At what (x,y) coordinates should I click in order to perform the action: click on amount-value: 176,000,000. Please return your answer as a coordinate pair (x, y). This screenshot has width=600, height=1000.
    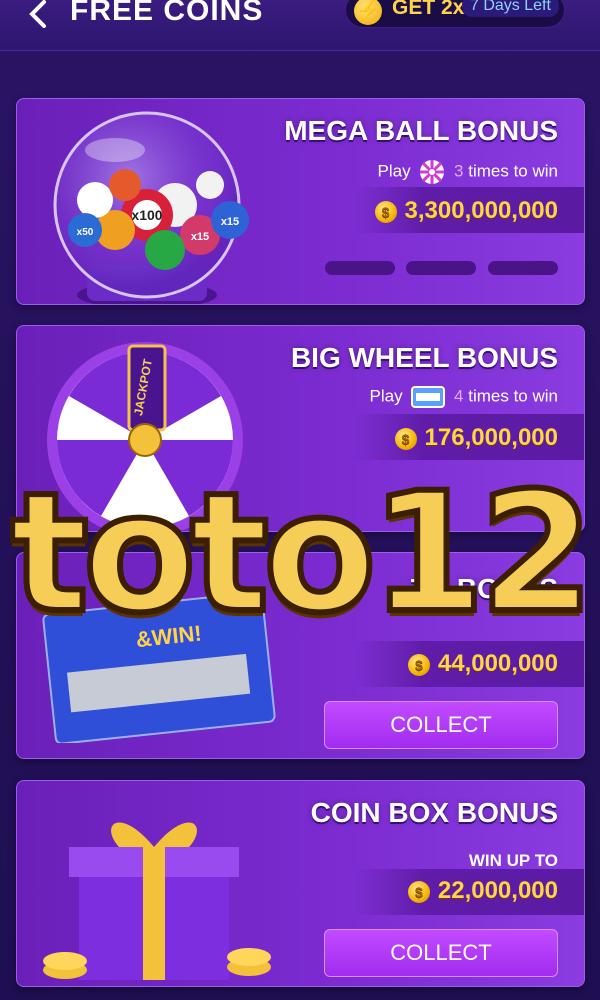
    Looking at the image, I should click on (491, 437).